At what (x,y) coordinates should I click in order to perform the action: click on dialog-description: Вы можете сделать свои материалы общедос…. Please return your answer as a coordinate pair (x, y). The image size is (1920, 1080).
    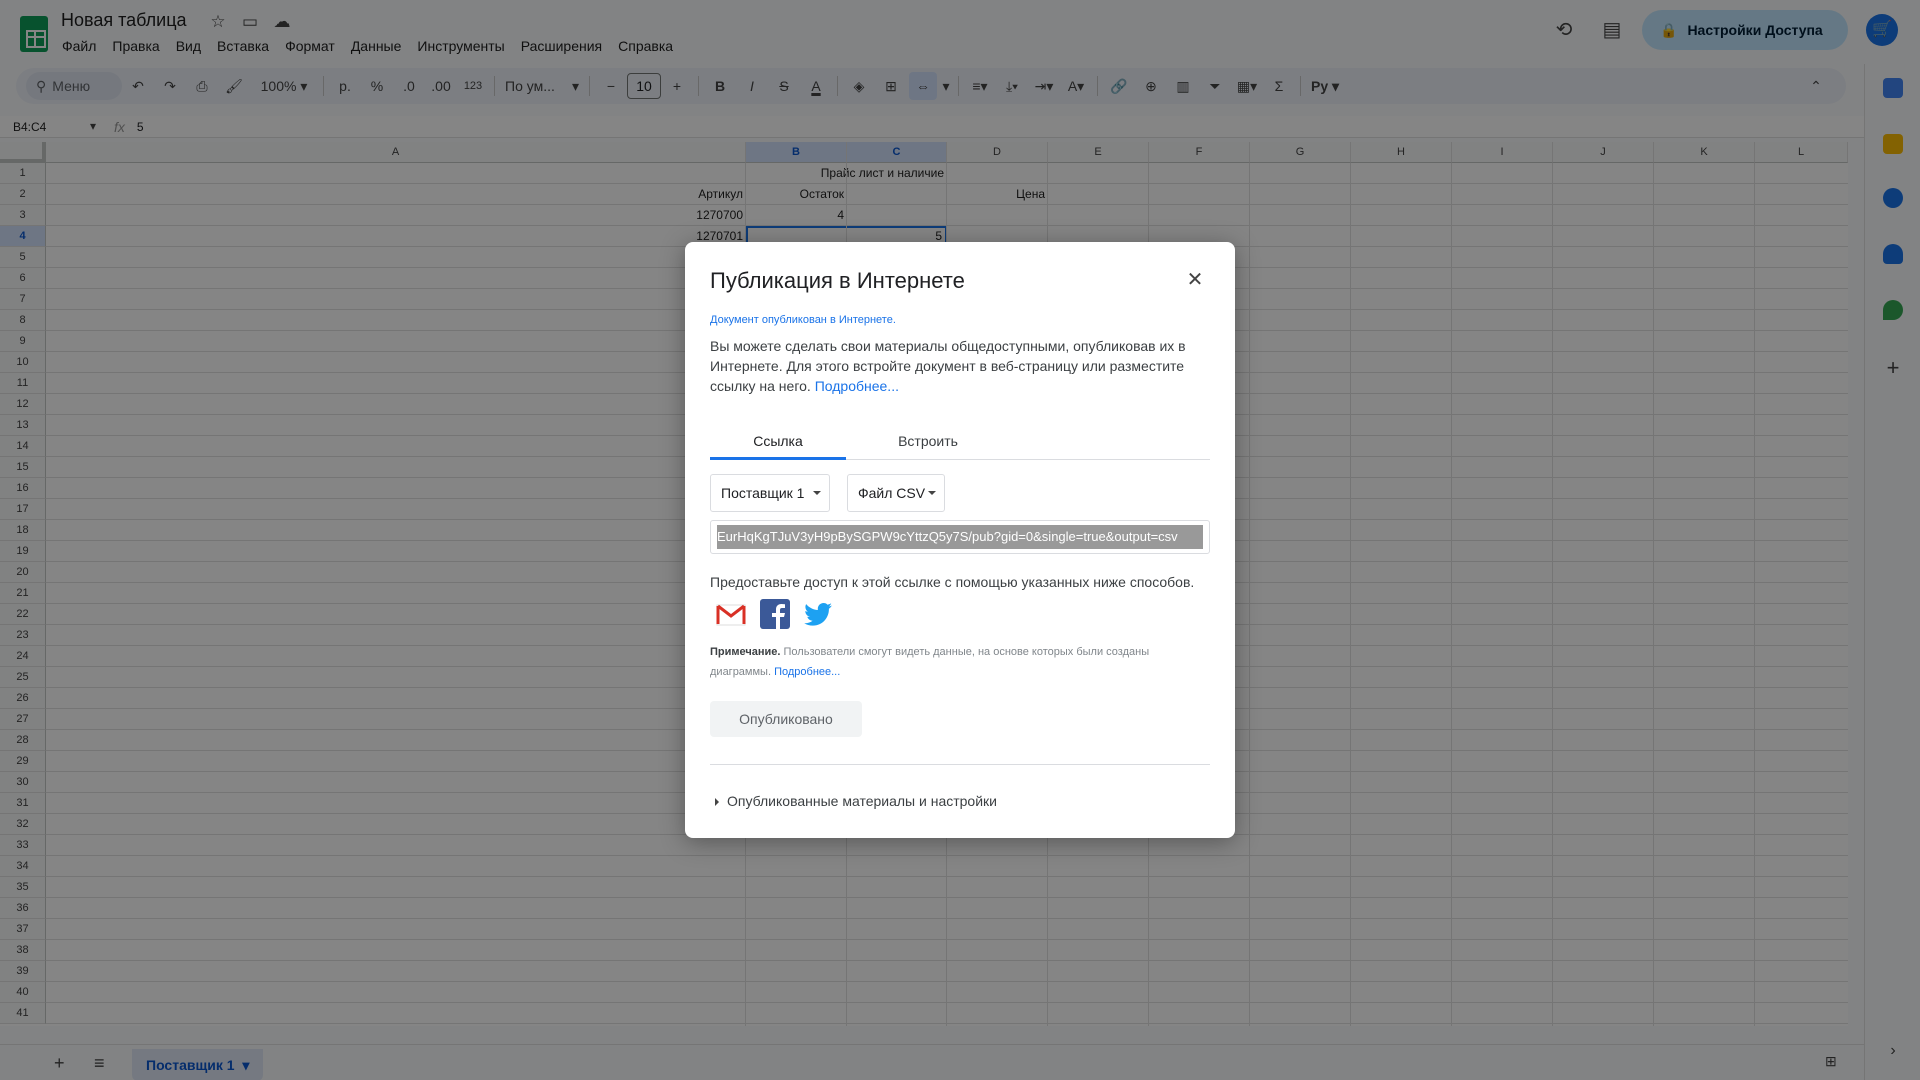
    Looking at the image, I should click on (960, 366).